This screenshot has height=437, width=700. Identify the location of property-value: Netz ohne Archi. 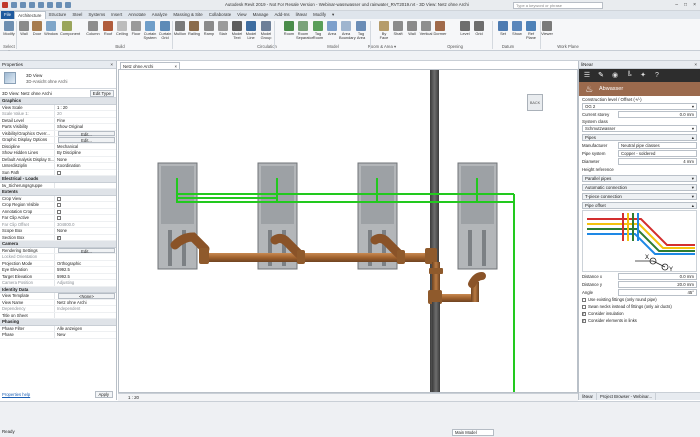
(85, 302).